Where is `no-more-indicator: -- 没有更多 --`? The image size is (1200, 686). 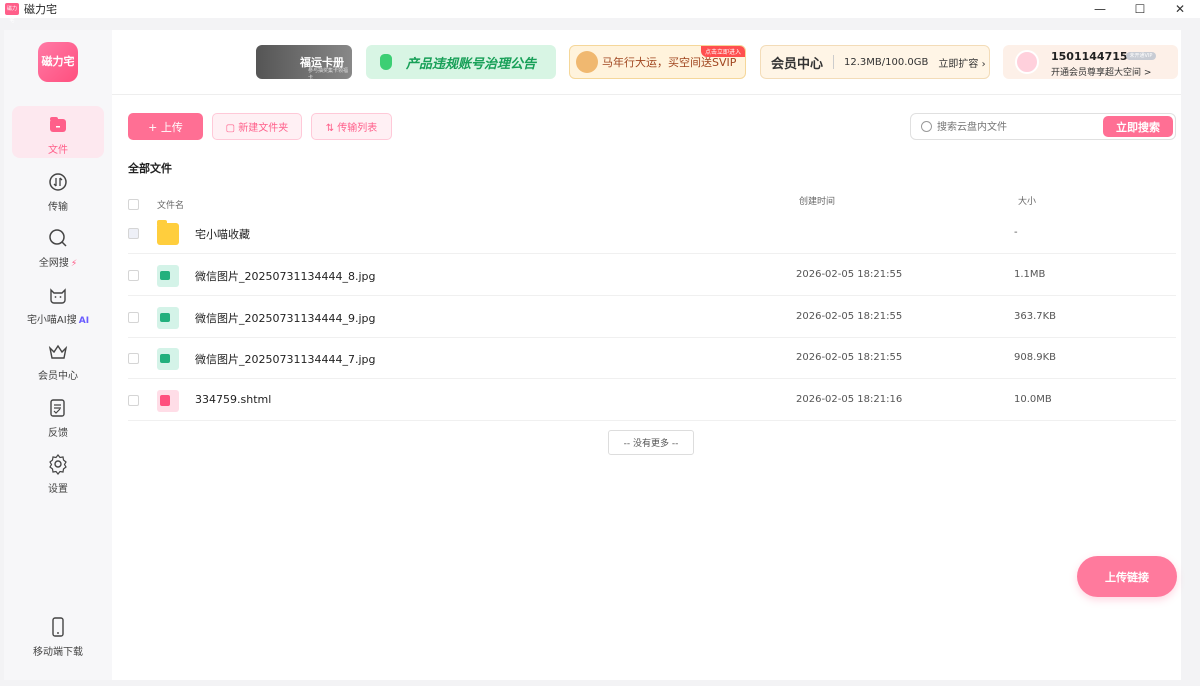 no-more-indicator: -- 没有更多 -- is located at coordinates (651, 442).